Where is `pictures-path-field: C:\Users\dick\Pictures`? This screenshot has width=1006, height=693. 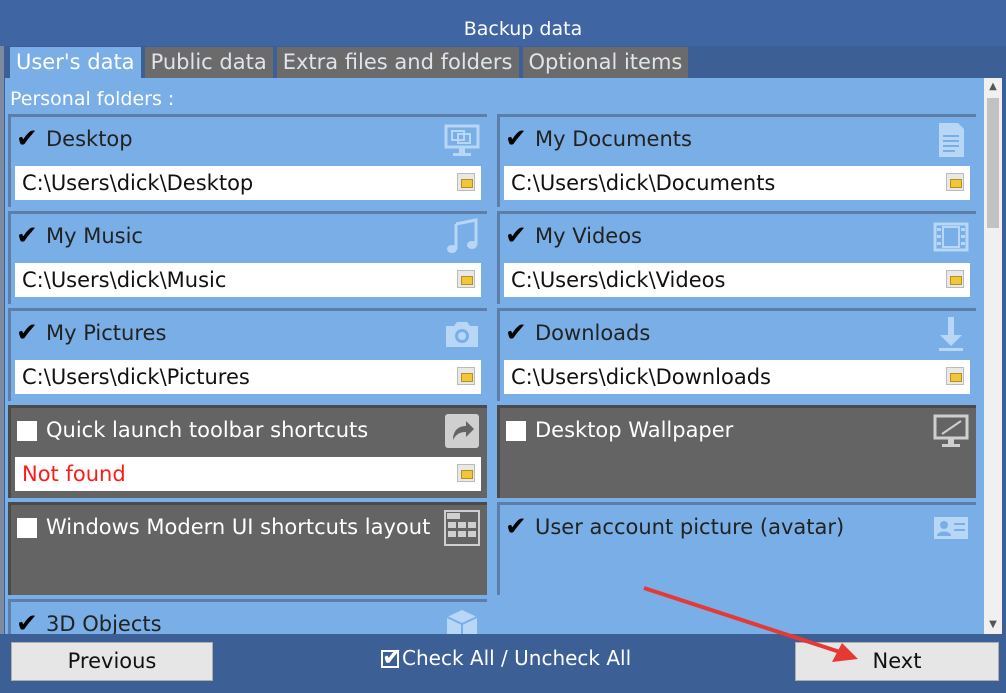
pictures-path-field: C:\Users\dick\Pictures is located at coordinates (248, 377).